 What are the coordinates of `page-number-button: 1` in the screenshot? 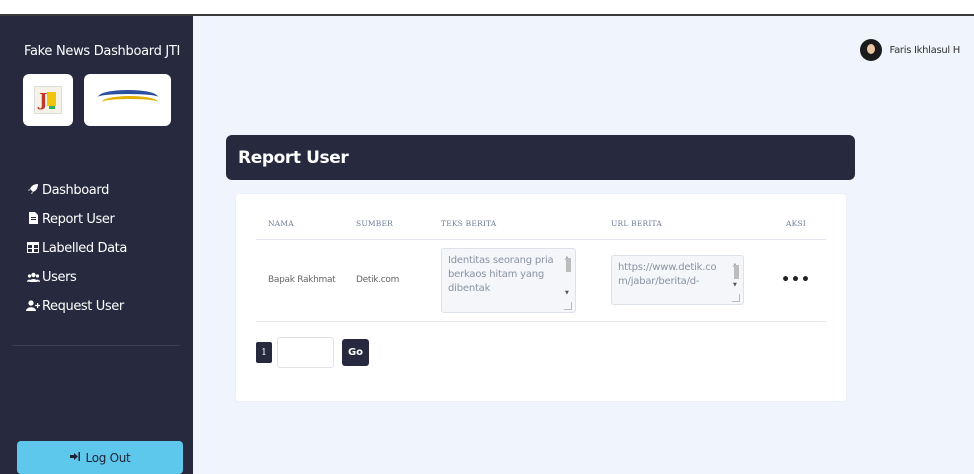 It's located at (264, 352).